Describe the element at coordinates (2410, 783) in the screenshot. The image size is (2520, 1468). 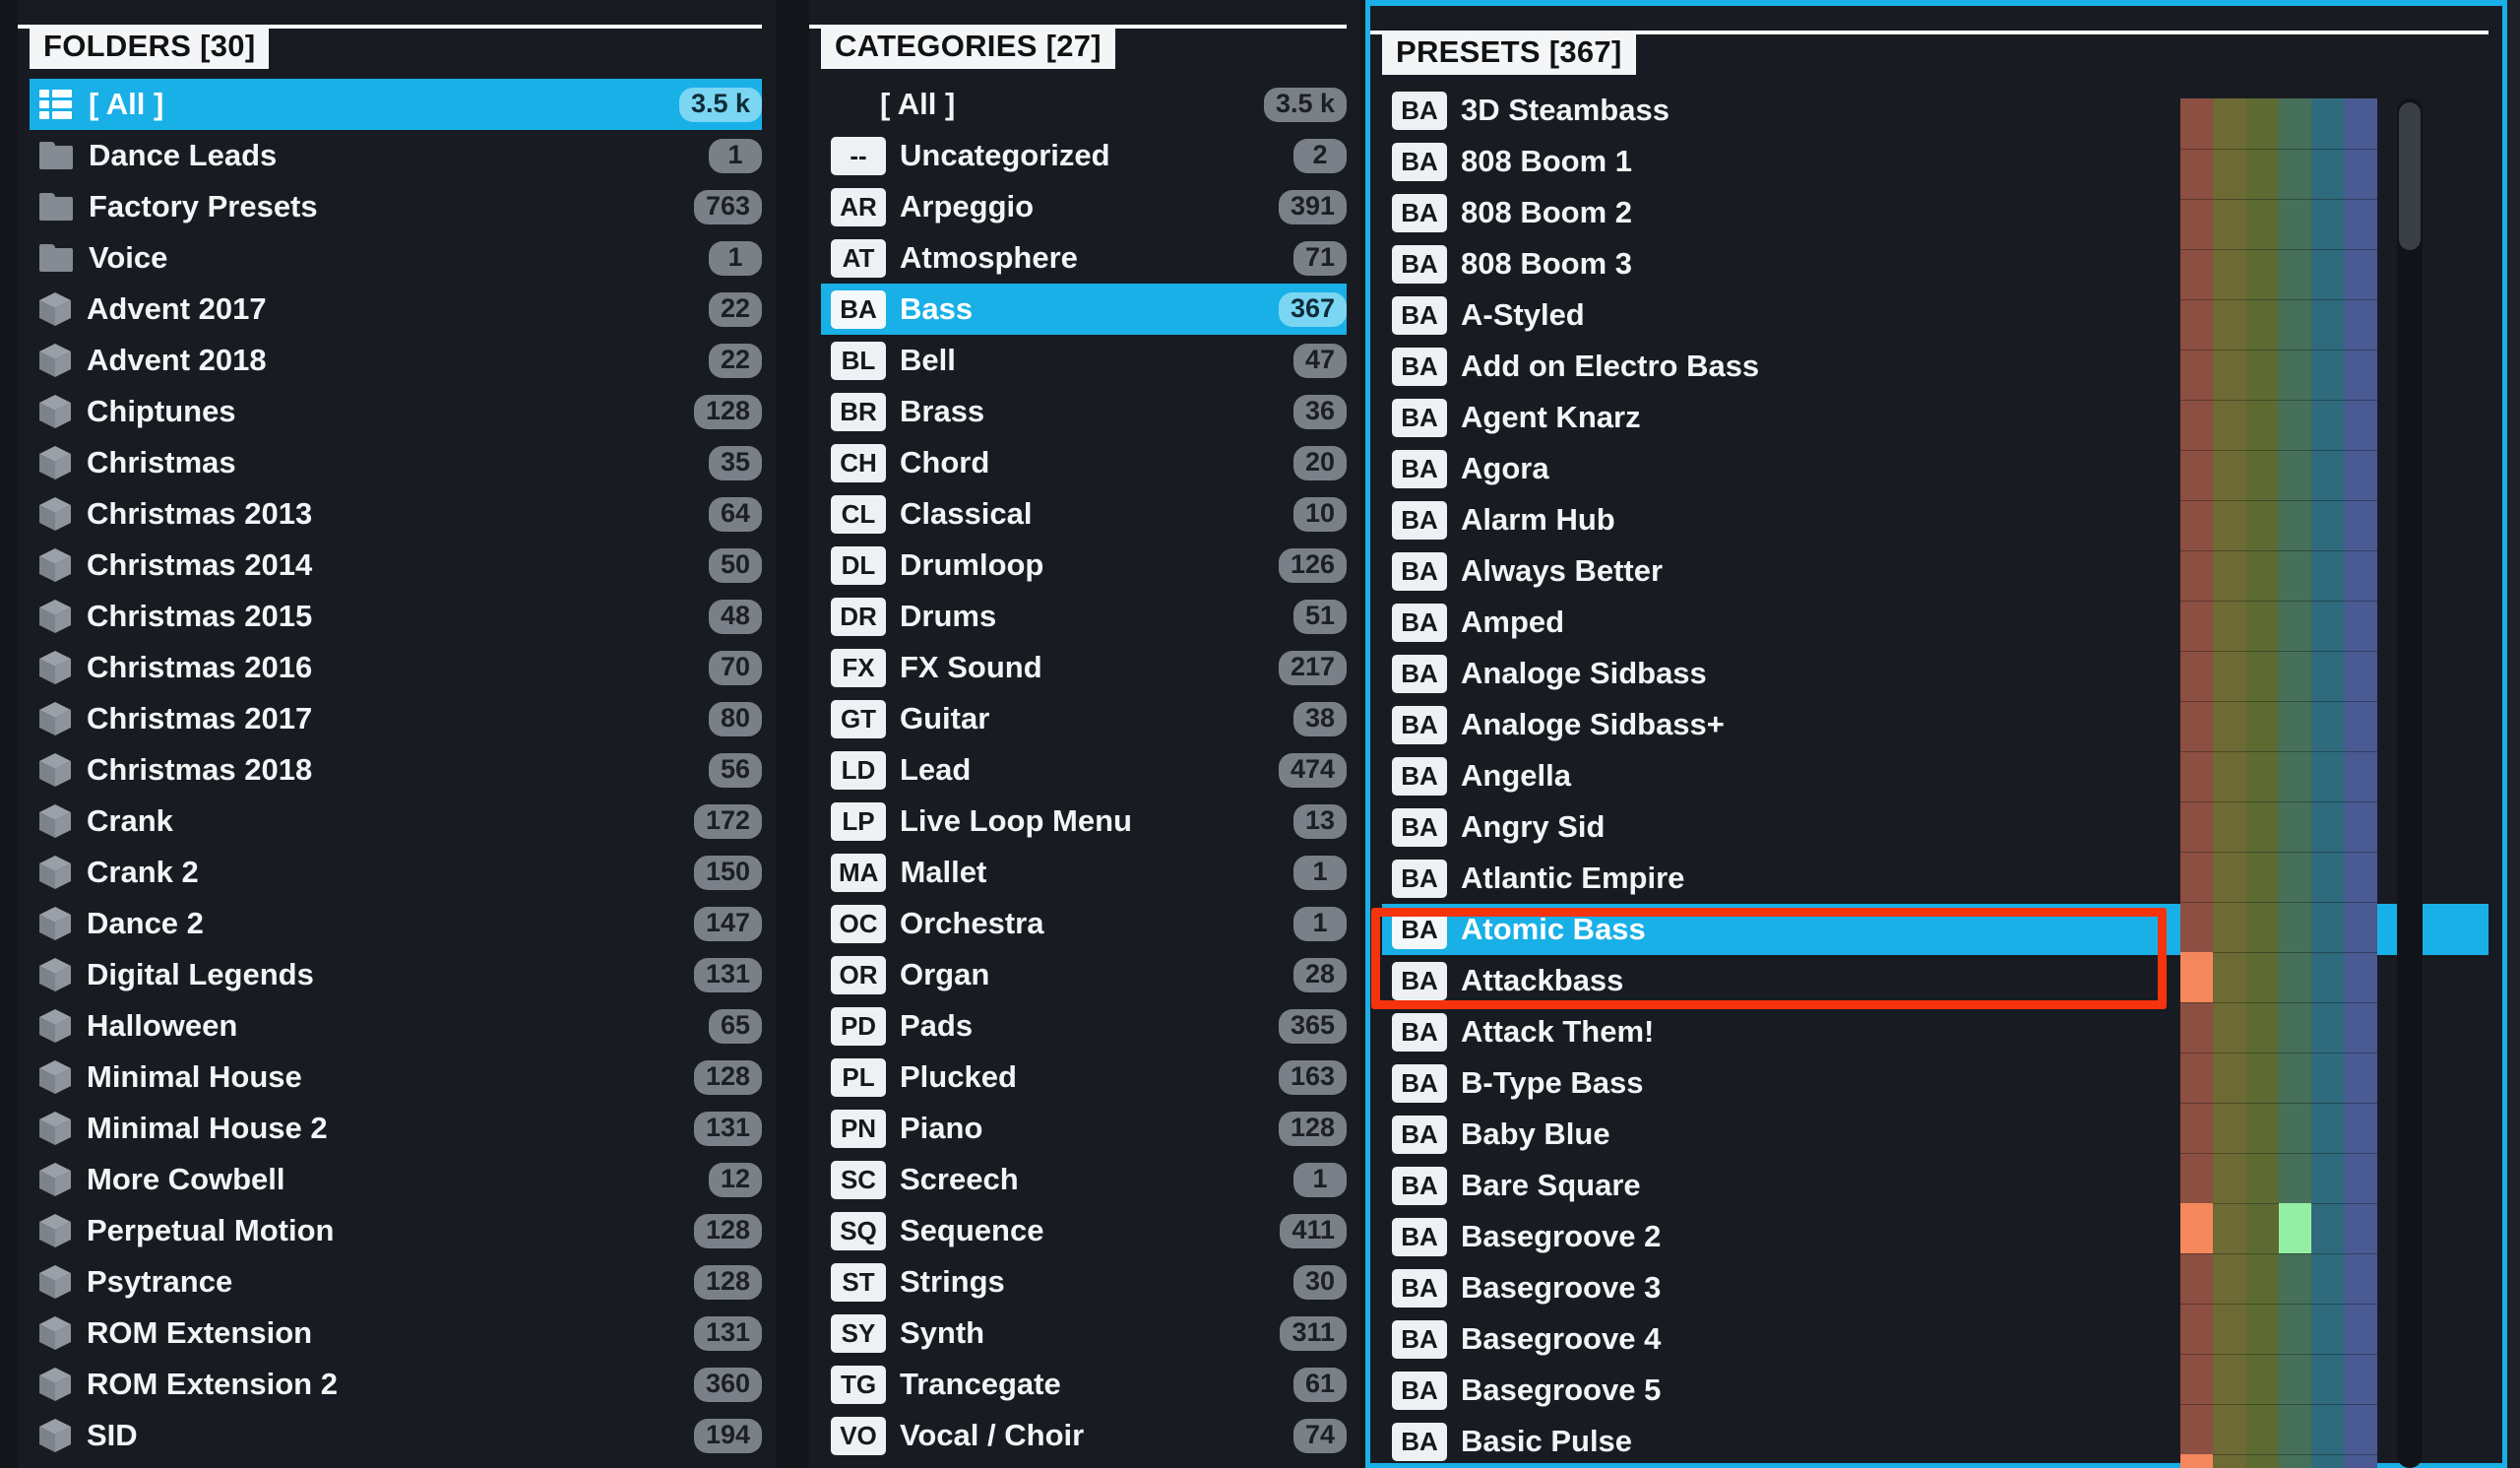
I see `presets-scrollbar-track` at that location.